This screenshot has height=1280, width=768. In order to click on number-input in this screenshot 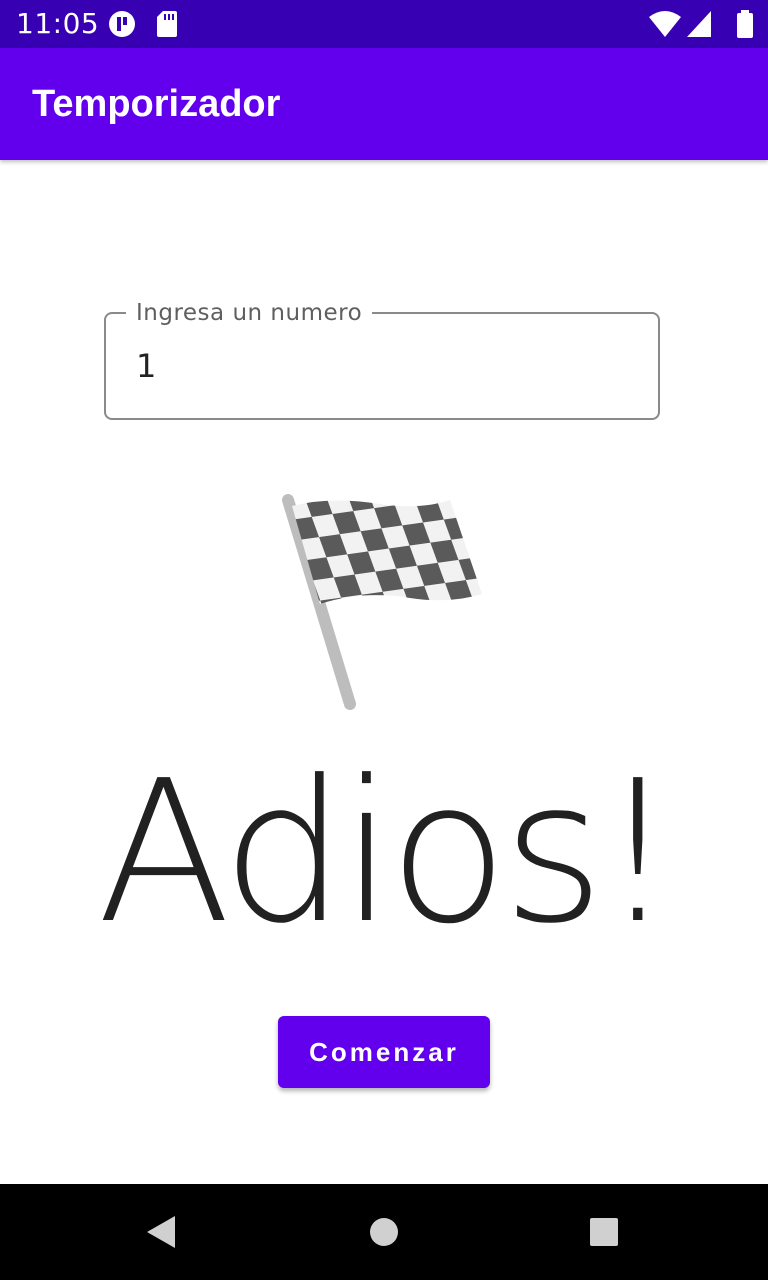, I will do `click(376, 366)`.